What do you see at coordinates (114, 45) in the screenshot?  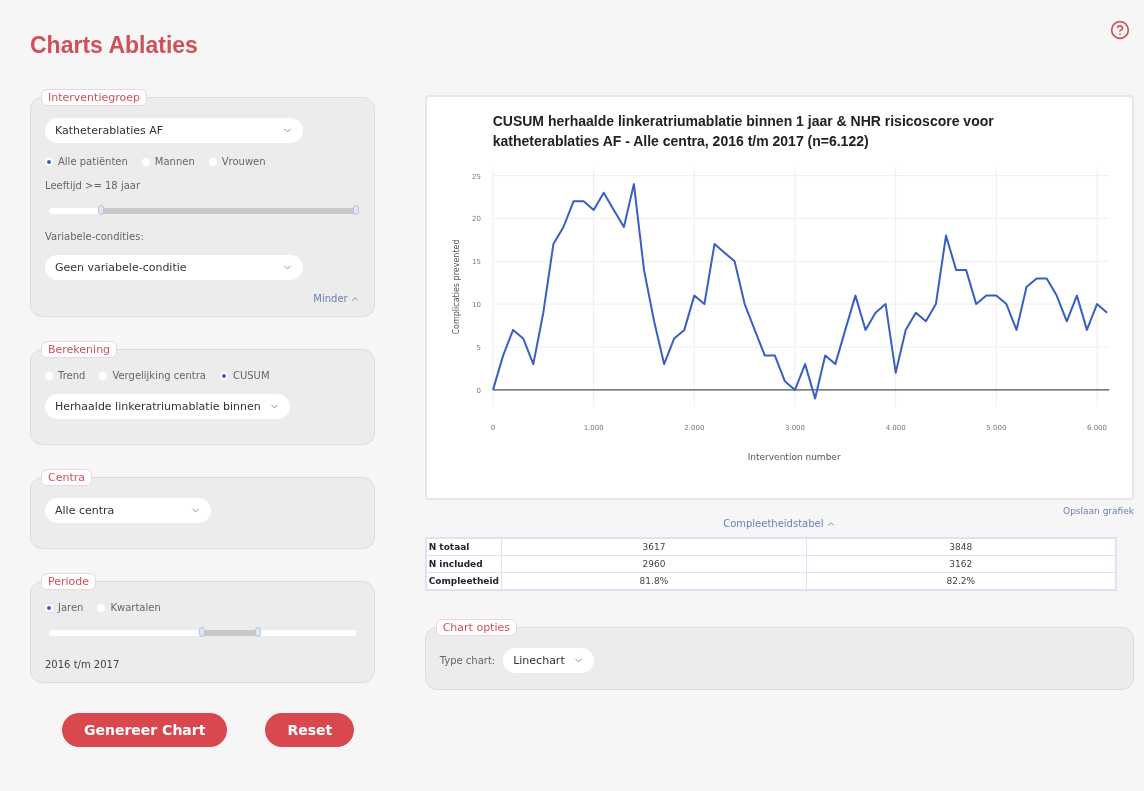 I see `page-title: Charts Ablaties` at bounding box center [114, 45].